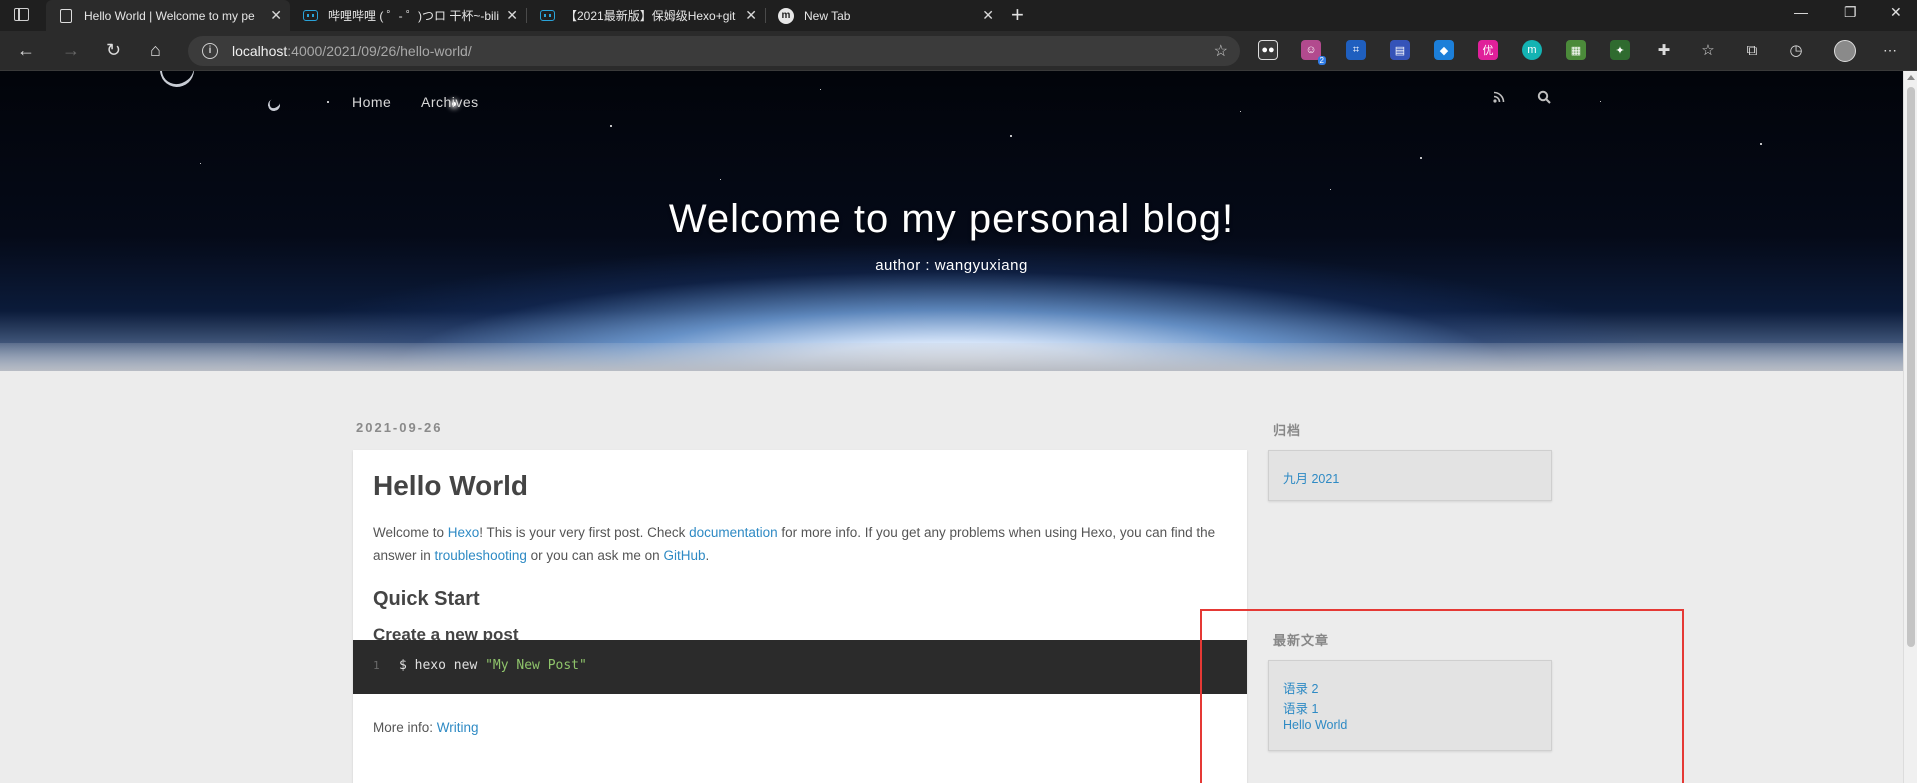  What do you see at coordinates (1796, 50) in the screenshot?
I see `history-icon: ◷` at bounding box center [1796, 50].